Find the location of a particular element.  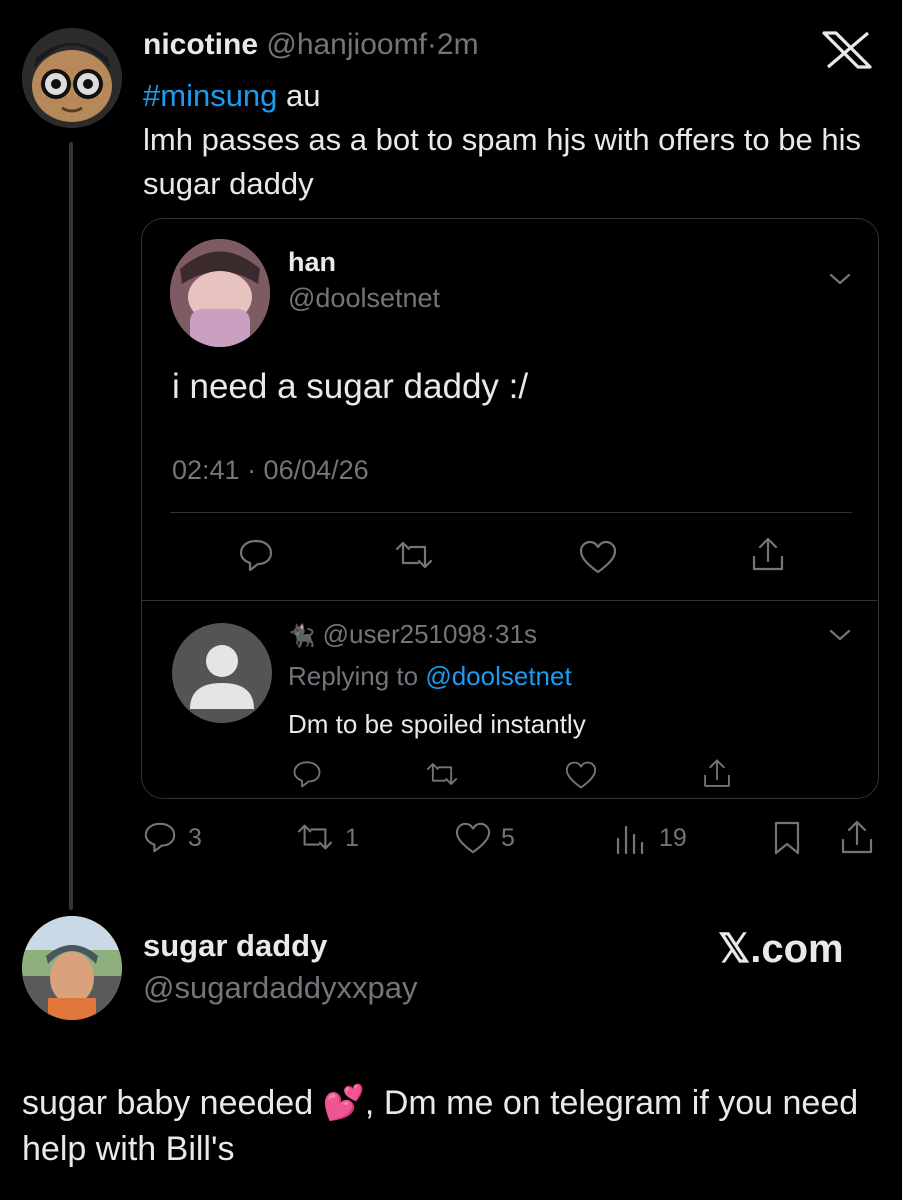

reply-text: Dm to be spoiled instantly is located at coordinates (437, 724).